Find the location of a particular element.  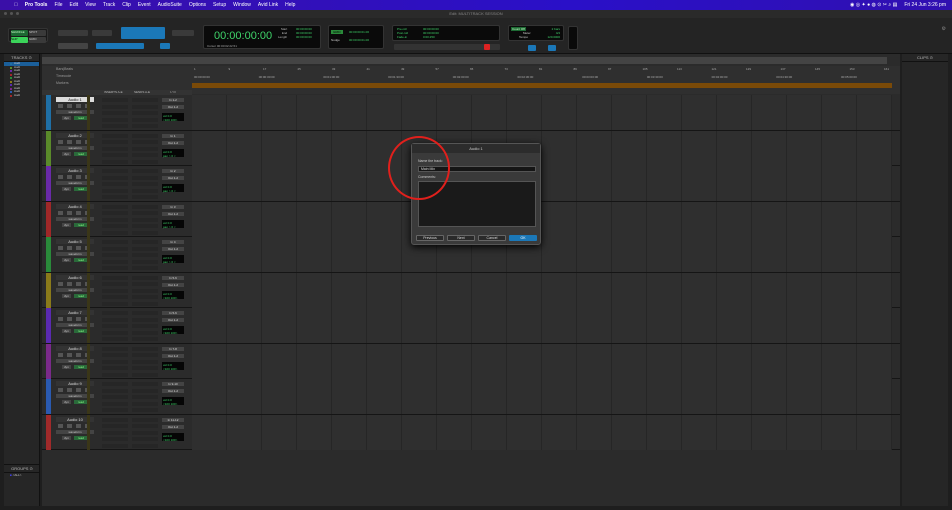

input-selector: In 11-12 is located at coordinates (173, 419).